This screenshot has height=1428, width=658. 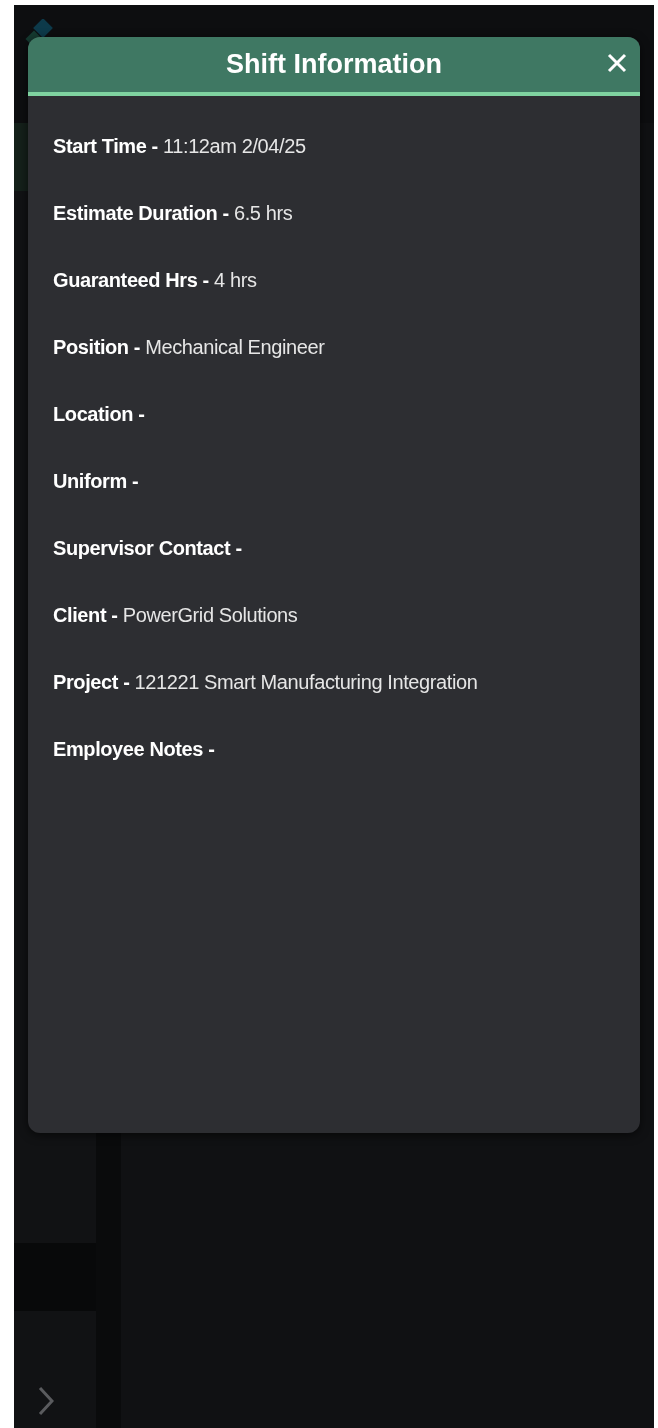 What do you see at coordinates (173, 213) in the screenshot?
I see `info-line: Estimate Duration - 6.5 hrs` at bounding box center [173, 213].